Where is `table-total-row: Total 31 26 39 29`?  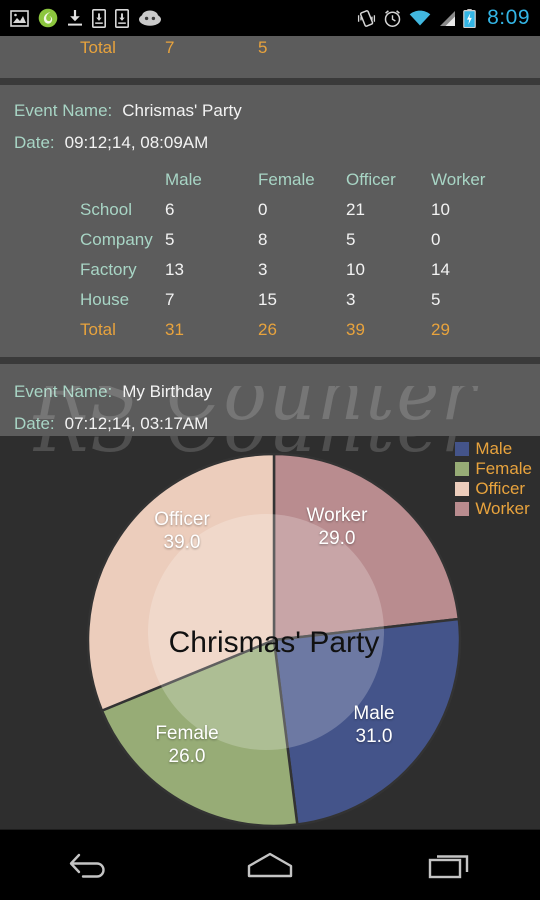
table-total-row: Total 31 26 39 29 is located at coordinates (270, 330).